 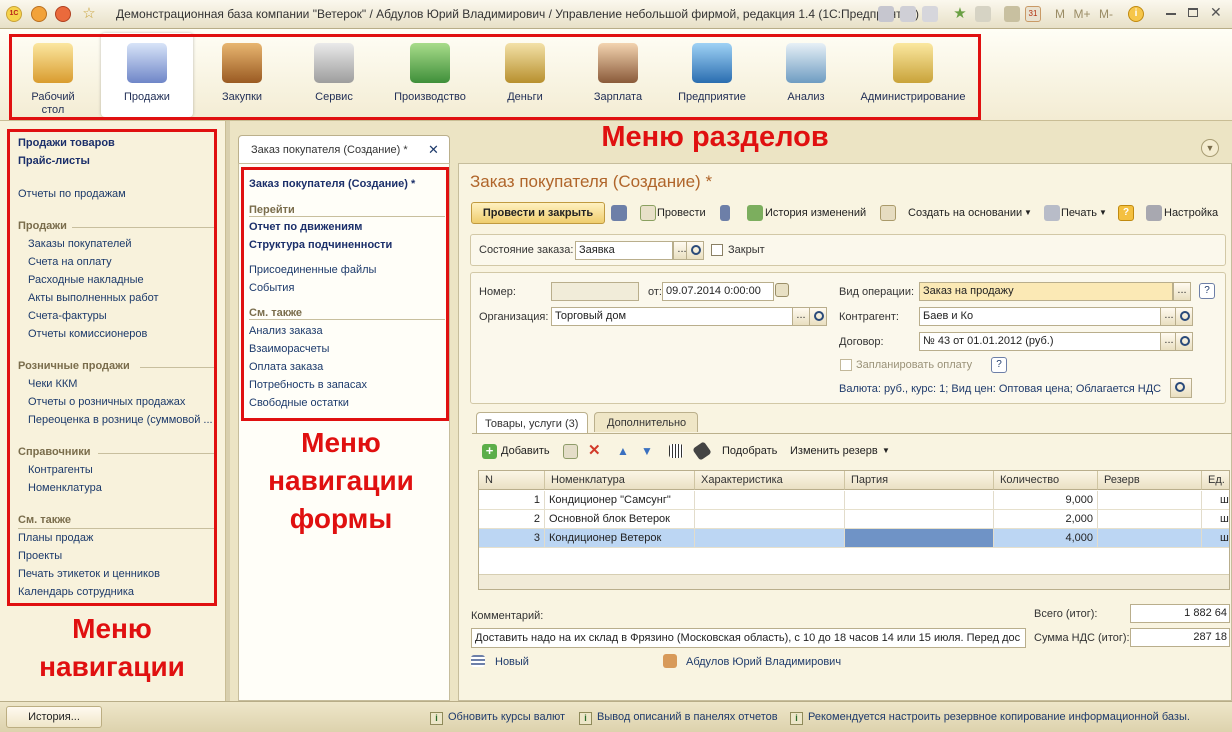 What do you see at coordinates (40, 556) in the screenshot?
I see `nav-link-projects: Проекты` at bounding box center [40, 556].